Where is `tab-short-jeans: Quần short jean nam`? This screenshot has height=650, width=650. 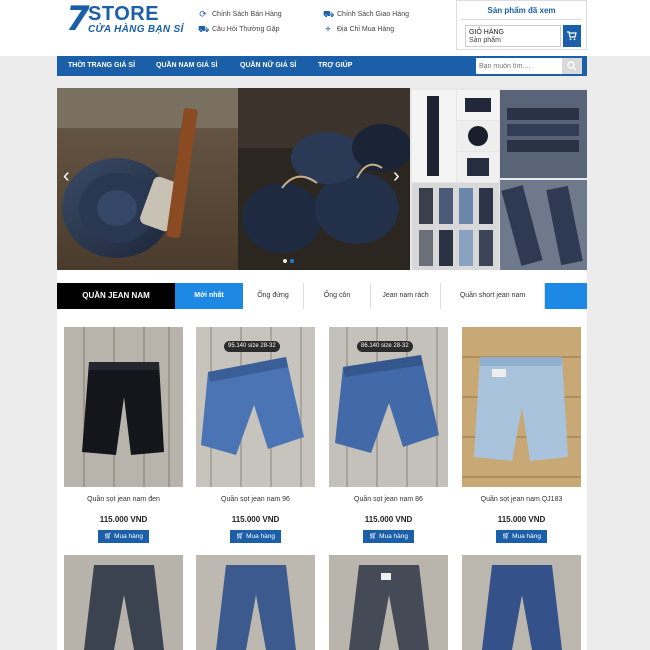 tab-short-jeans: Quần short jean nam is located at coordinates (493, 296).